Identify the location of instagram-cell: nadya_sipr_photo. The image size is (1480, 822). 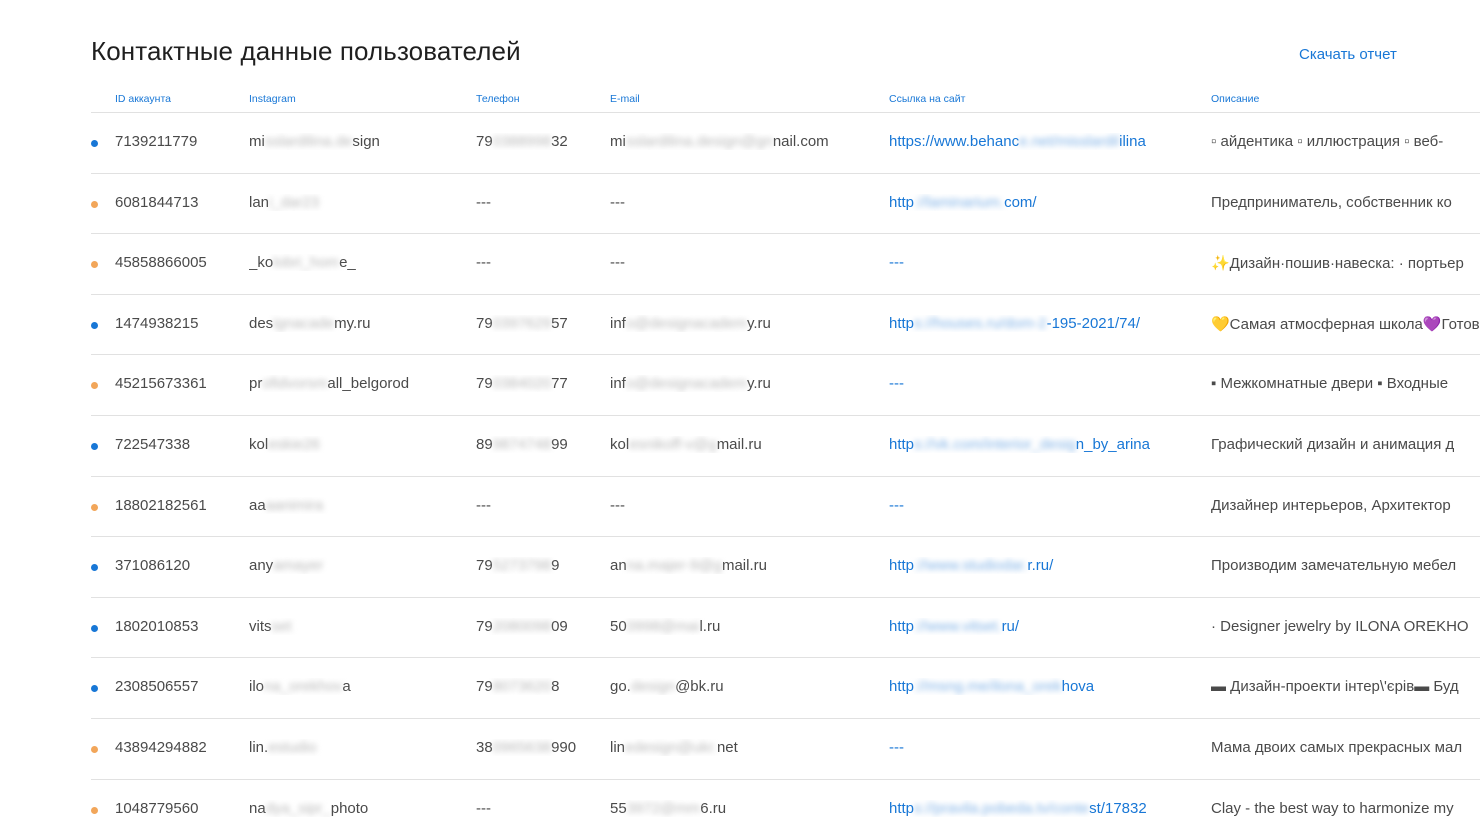
(359, 808).